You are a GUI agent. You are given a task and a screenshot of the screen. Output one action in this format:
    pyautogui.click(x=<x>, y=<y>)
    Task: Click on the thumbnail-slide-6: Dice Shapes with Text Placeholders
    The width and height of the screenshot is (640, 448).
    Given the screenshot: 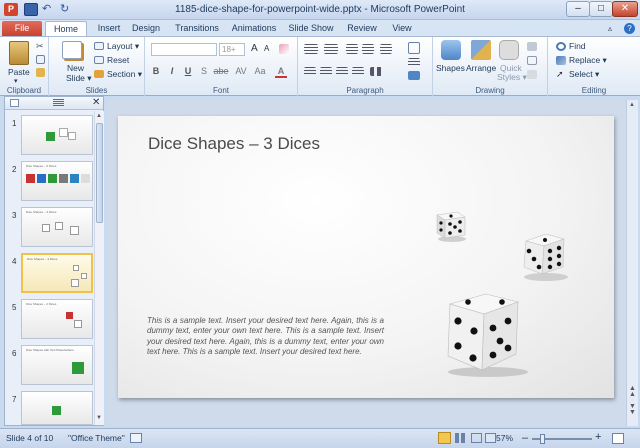 What is the action you would take?
    pyautogui.click(x=57, y=365)
    